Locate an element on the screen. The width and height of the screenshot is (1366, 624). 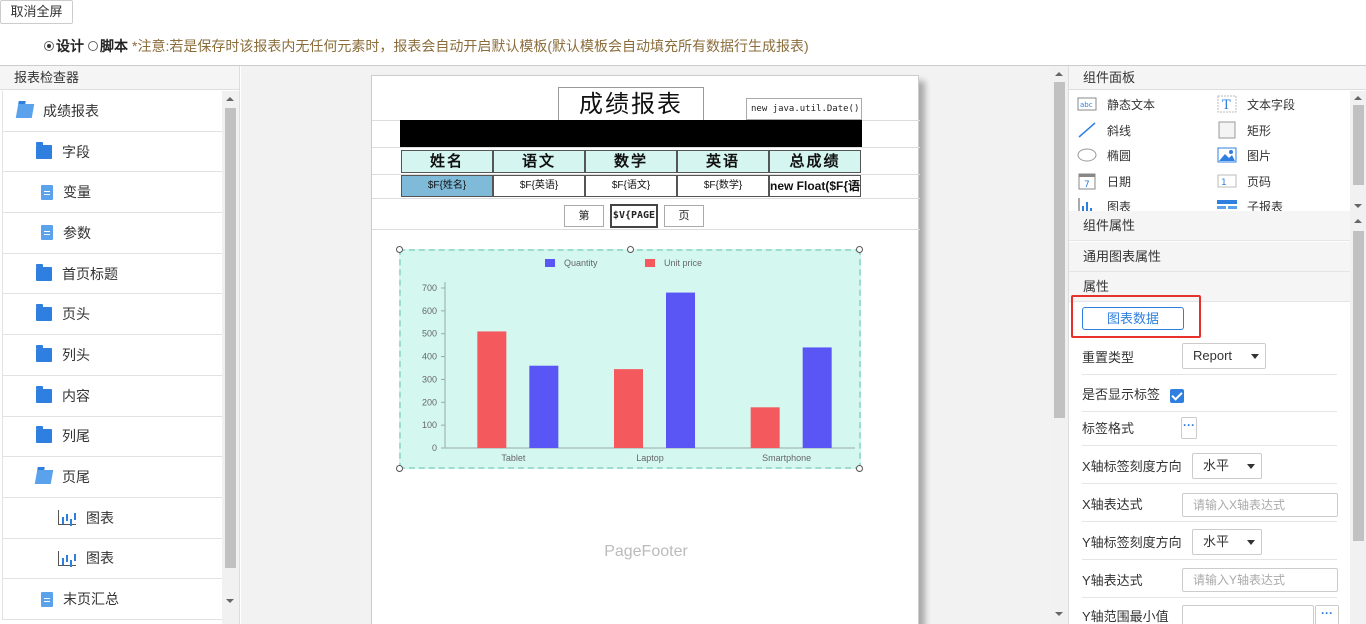
component-item: abc 静态文本 is located at coordinates (1116, 104).